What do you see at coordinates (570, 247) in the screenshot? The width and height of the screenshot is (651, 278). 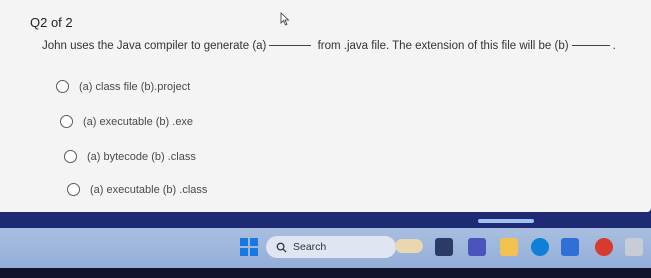 I see `store-icon` at bounding box center [570, 247].